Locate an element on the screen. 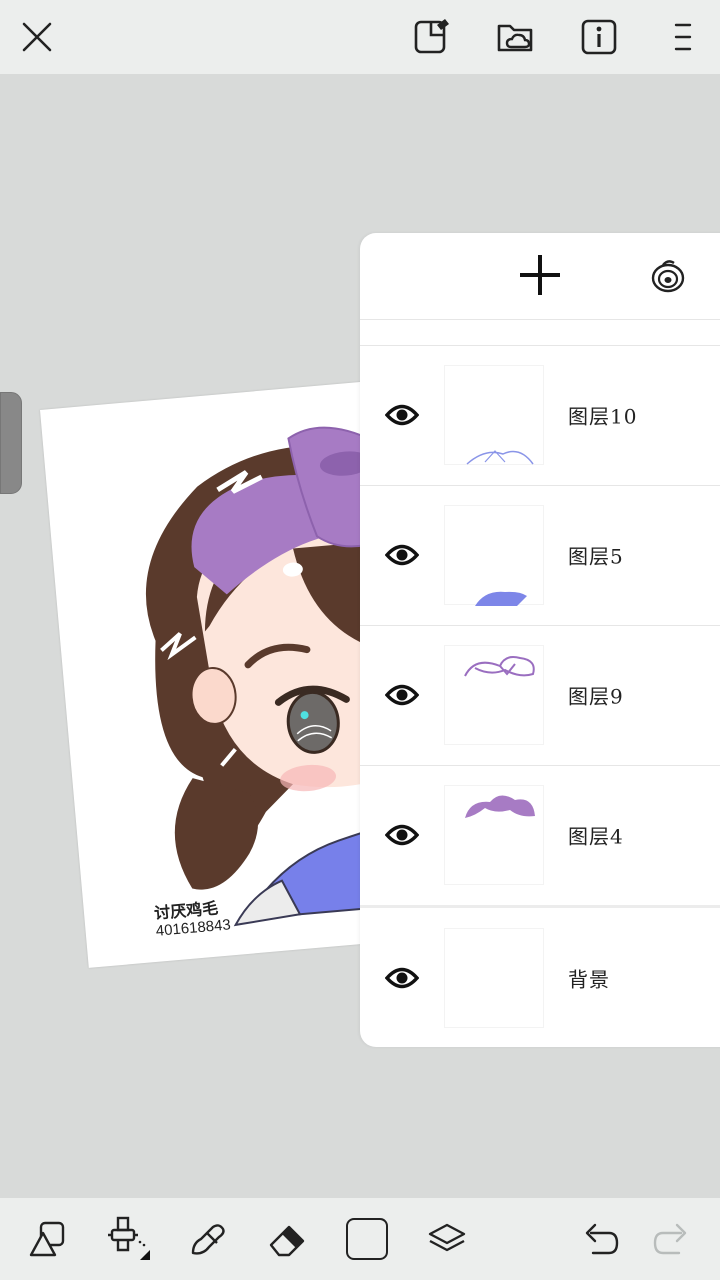  smudge-icon is located at coordinates (208, 1239).